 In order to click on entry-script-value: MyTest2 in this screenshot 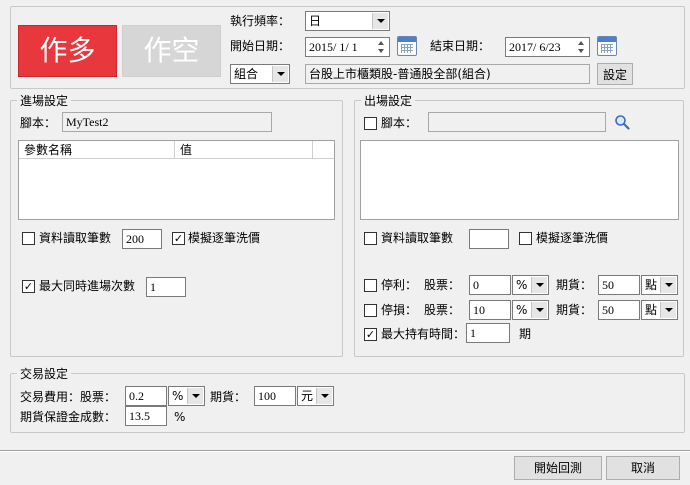, I will do `click(87, 122)`.